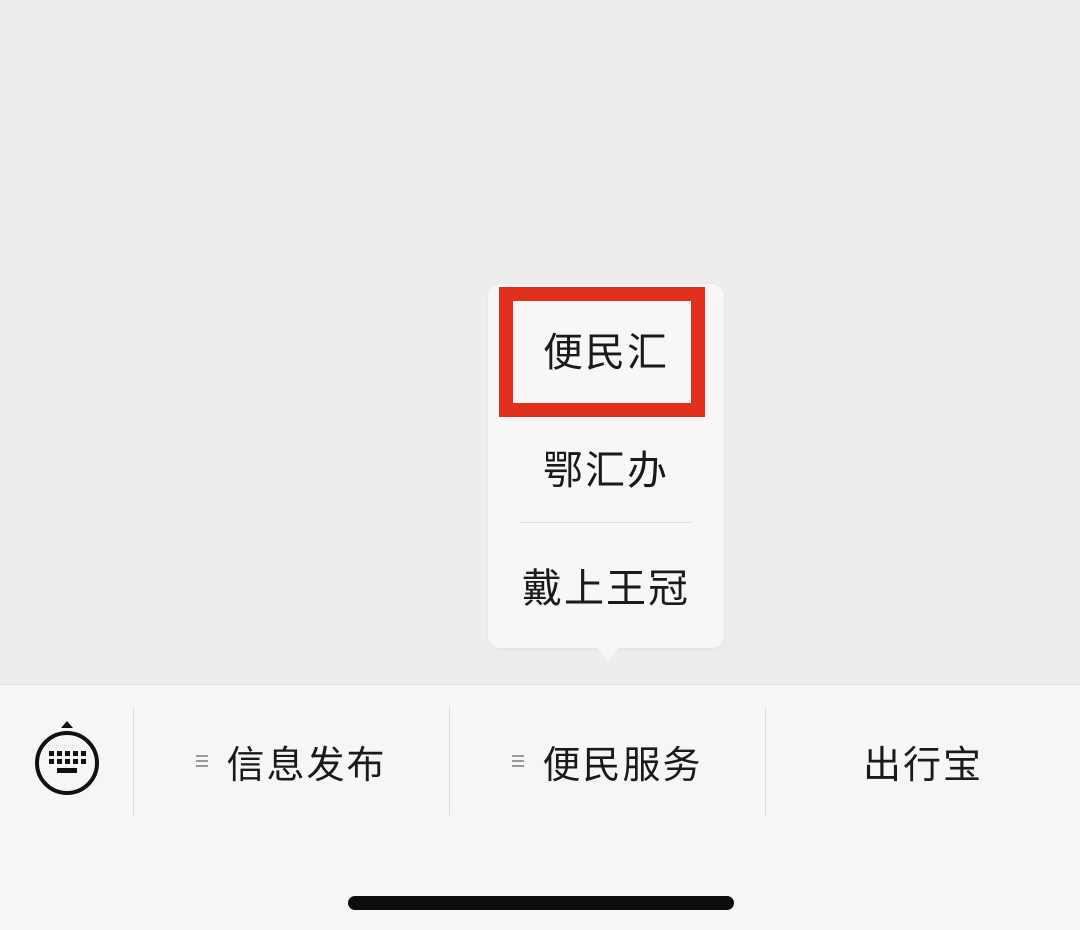 The width and height of the screenshot is (1080, 930). I want to click on submenu-item-bianminhui: 便民汇, so click(606, 349).